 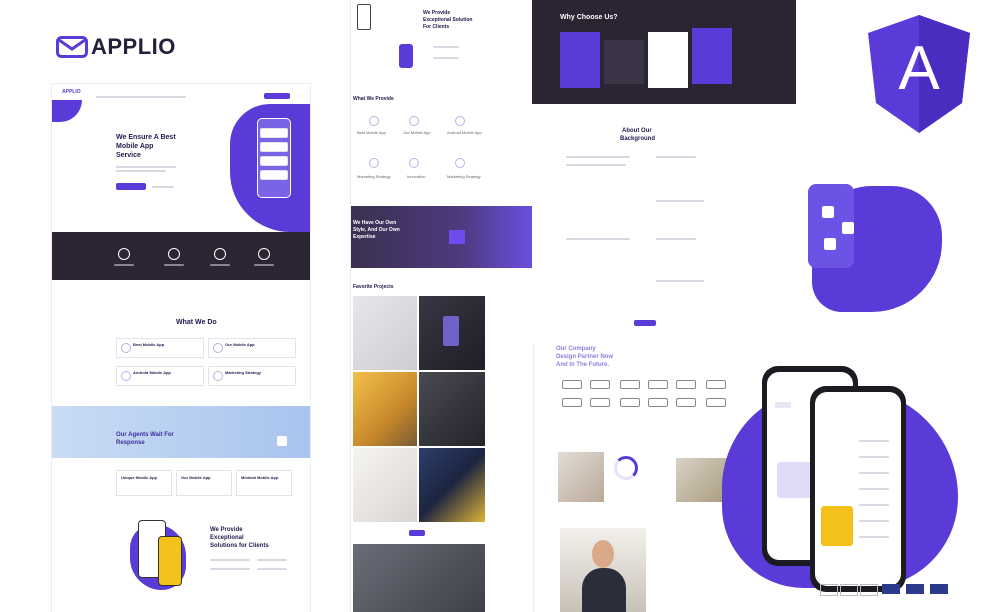 What do you see at coordinates (181, 432) in the screenshot?
I see `agents-band: Our Agents Wait For Response` at bounding box center [181, 432].